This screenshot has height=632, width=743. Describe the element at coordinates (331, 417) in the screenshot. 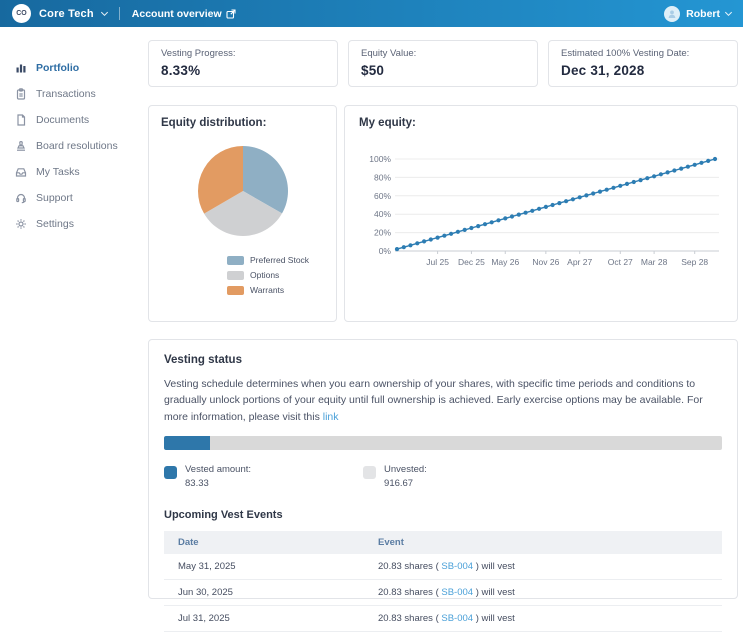

I see `more-info-link: link` at that location.